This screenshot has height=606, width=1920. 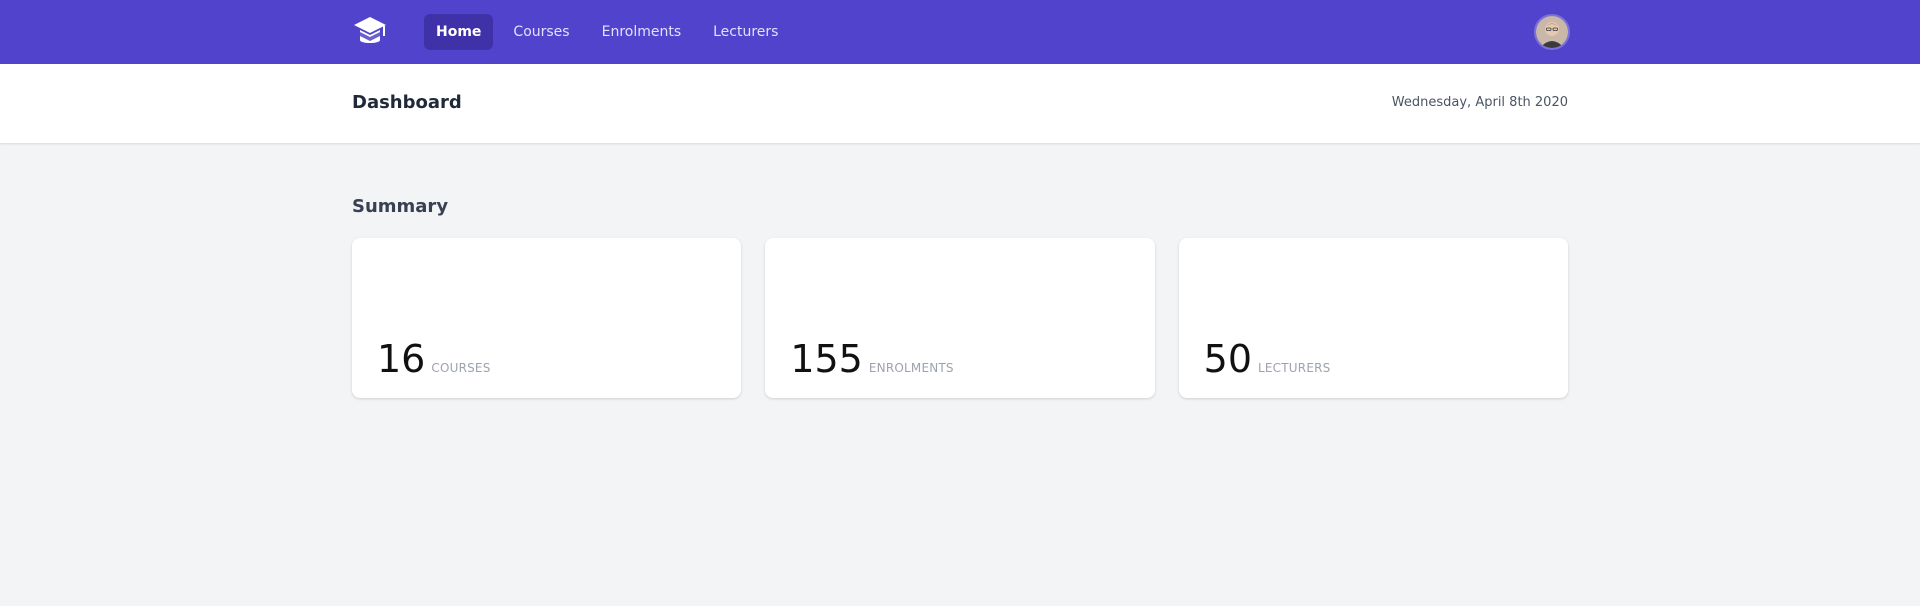 I want to click on main-nav: Home Courses Enrolments Lecturers, so click(x=607, y=32).